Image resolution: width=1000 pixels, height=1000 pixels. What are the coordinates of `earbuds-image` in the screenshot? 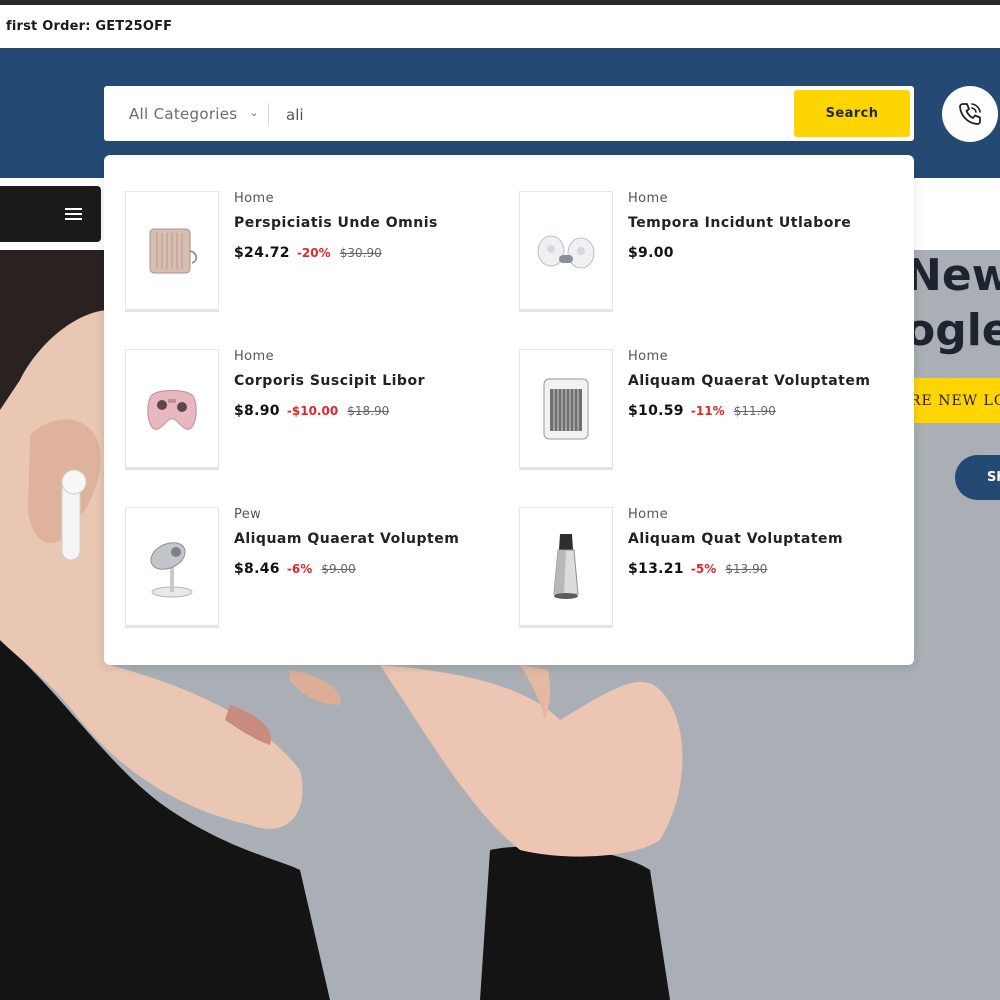 It's located at (566, 251).